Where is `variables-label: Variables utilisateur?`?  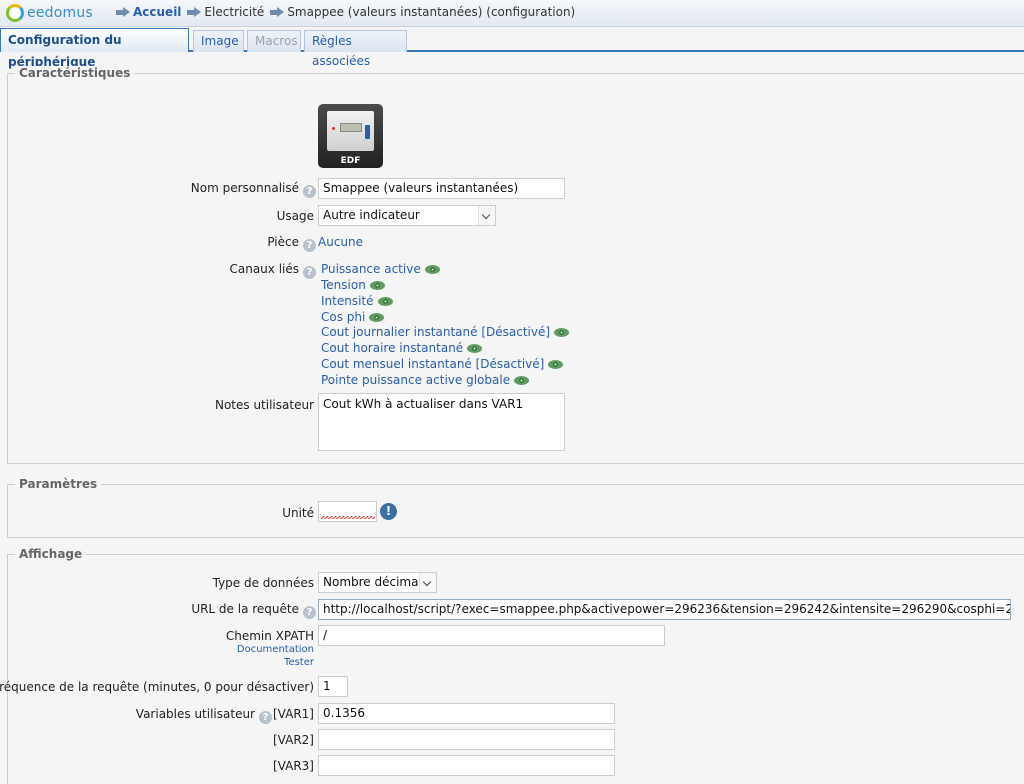 variables-label: Variables utilisateur? is located at coordinates (204, 715).